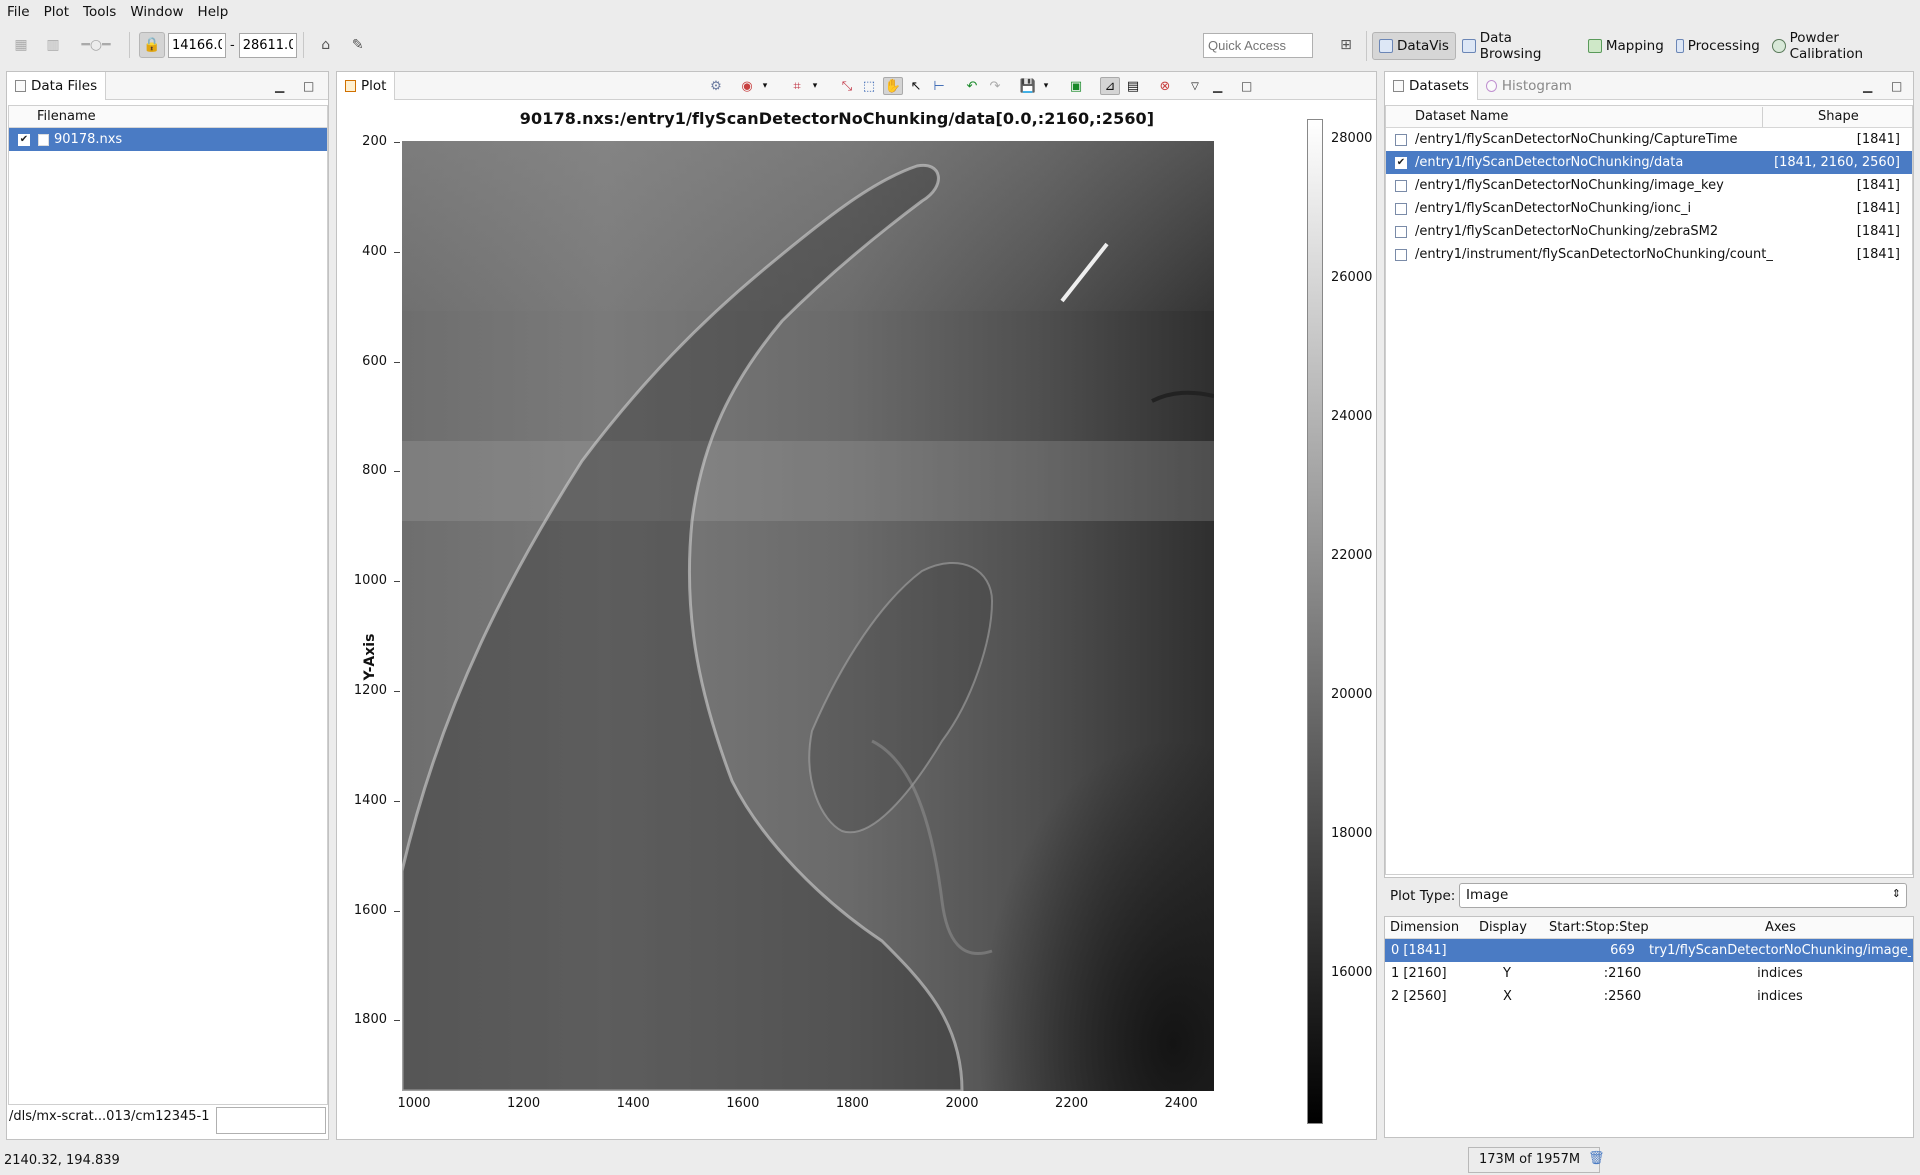 The height and width of the screenshot is (1175, 1920). I want to click on axis-tool-icon: ⊢, so click(939, 86).